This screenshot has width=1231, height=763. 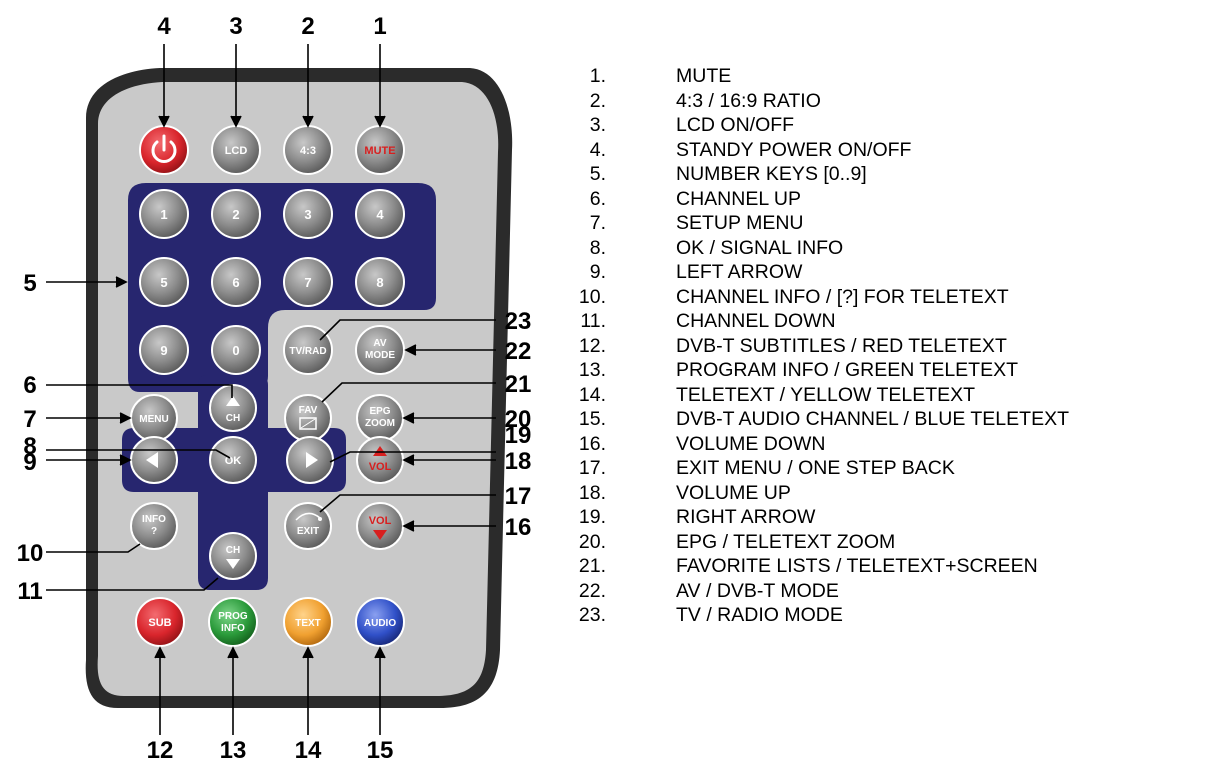 I want to click on callout-2: 2, so click(x=307, y=26).